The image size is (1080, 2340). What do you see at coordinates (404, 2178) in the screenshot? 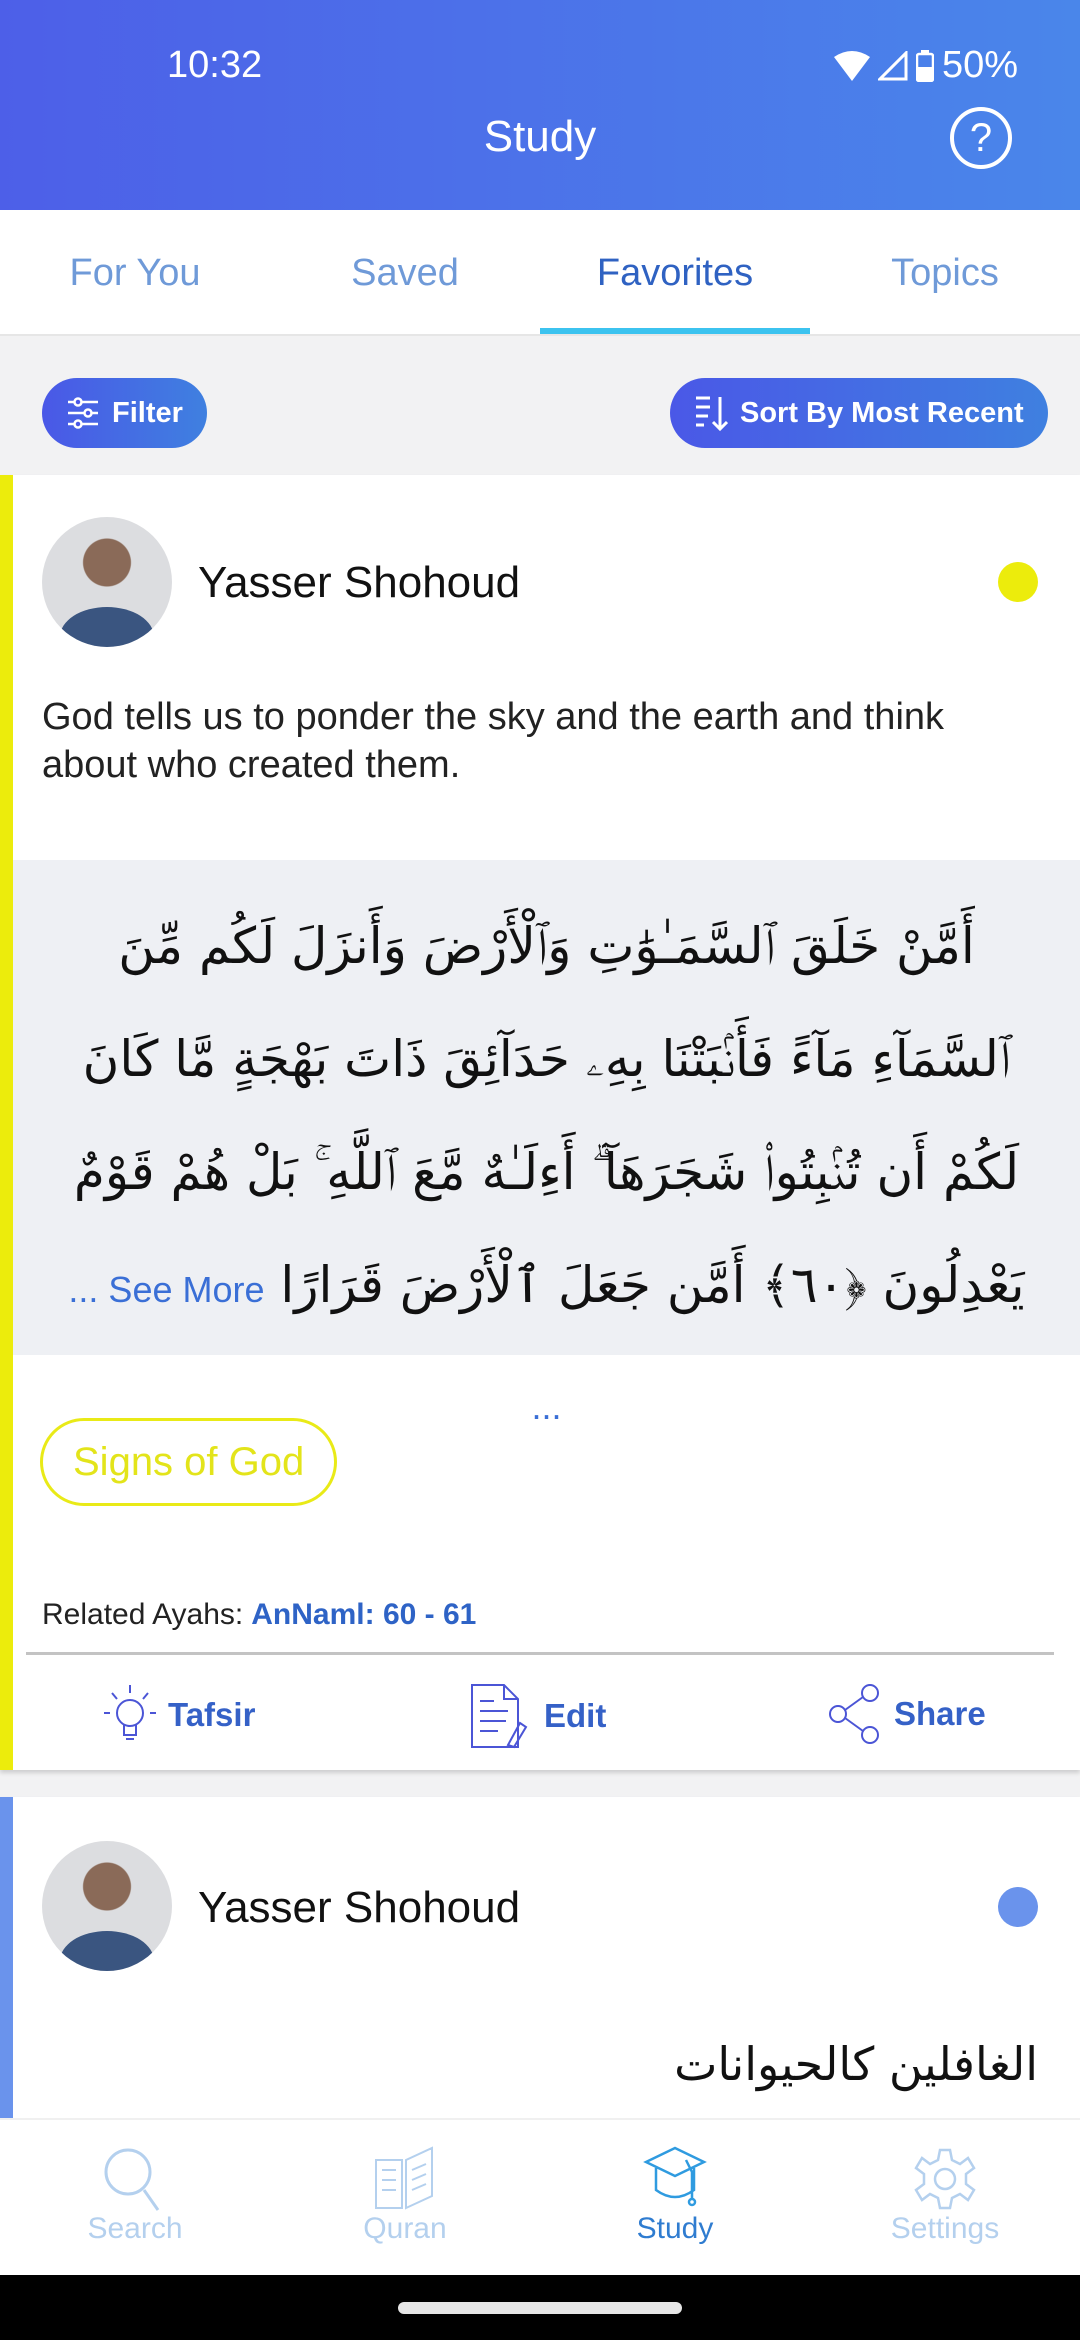
I see `book-icon` at bounding box center [404, 2178].